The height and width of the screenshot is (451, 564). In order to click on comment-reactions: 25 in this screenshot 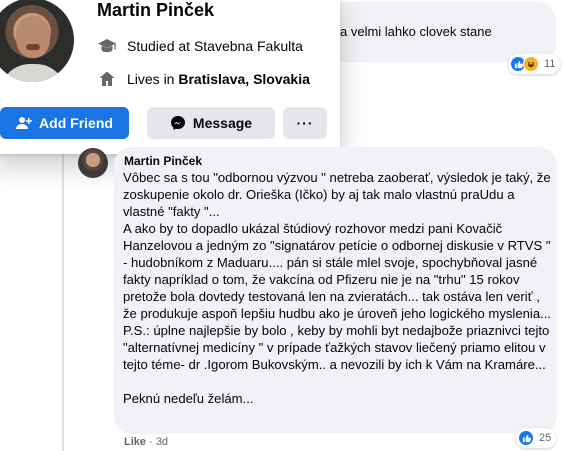, I will do `click(536, 438)`.